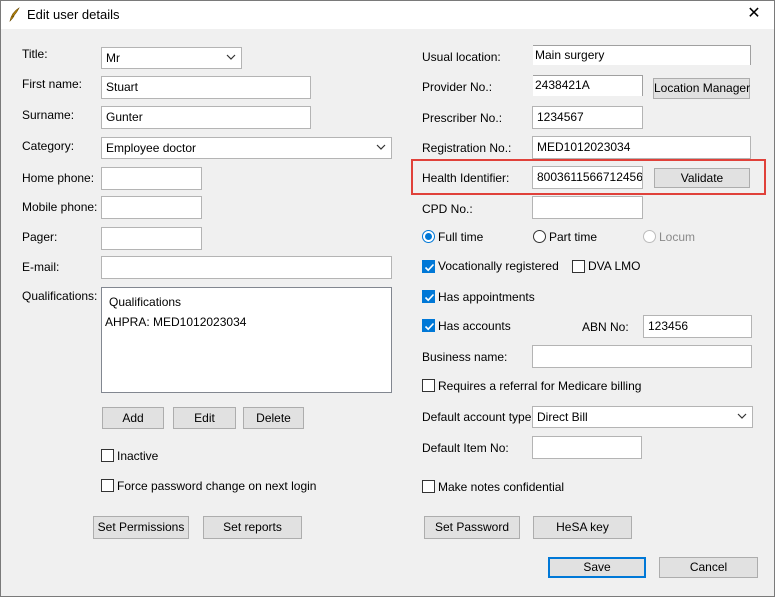  I want to click on category-dropdown: Employee doctor, so click(246, 148).